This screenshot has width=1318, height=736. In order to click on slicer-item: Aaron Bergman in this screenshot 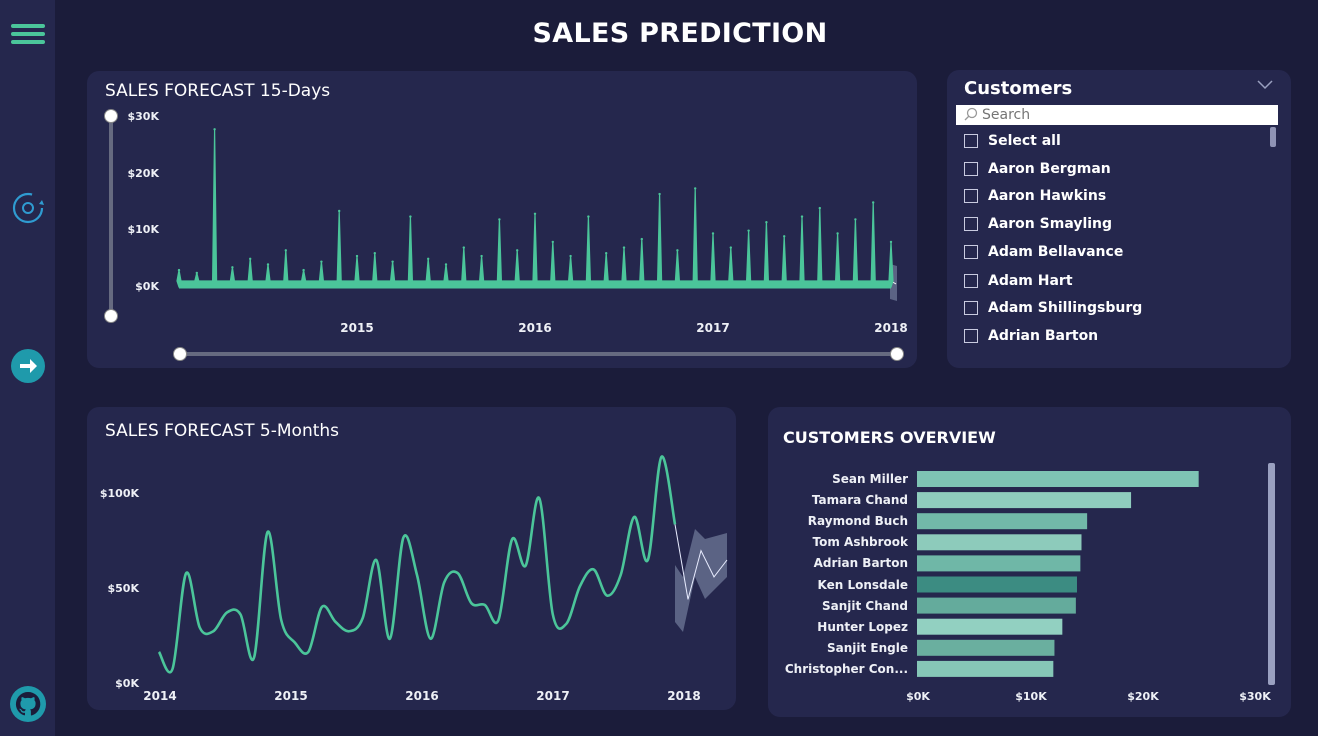, I will do `click(1037, 169)`.